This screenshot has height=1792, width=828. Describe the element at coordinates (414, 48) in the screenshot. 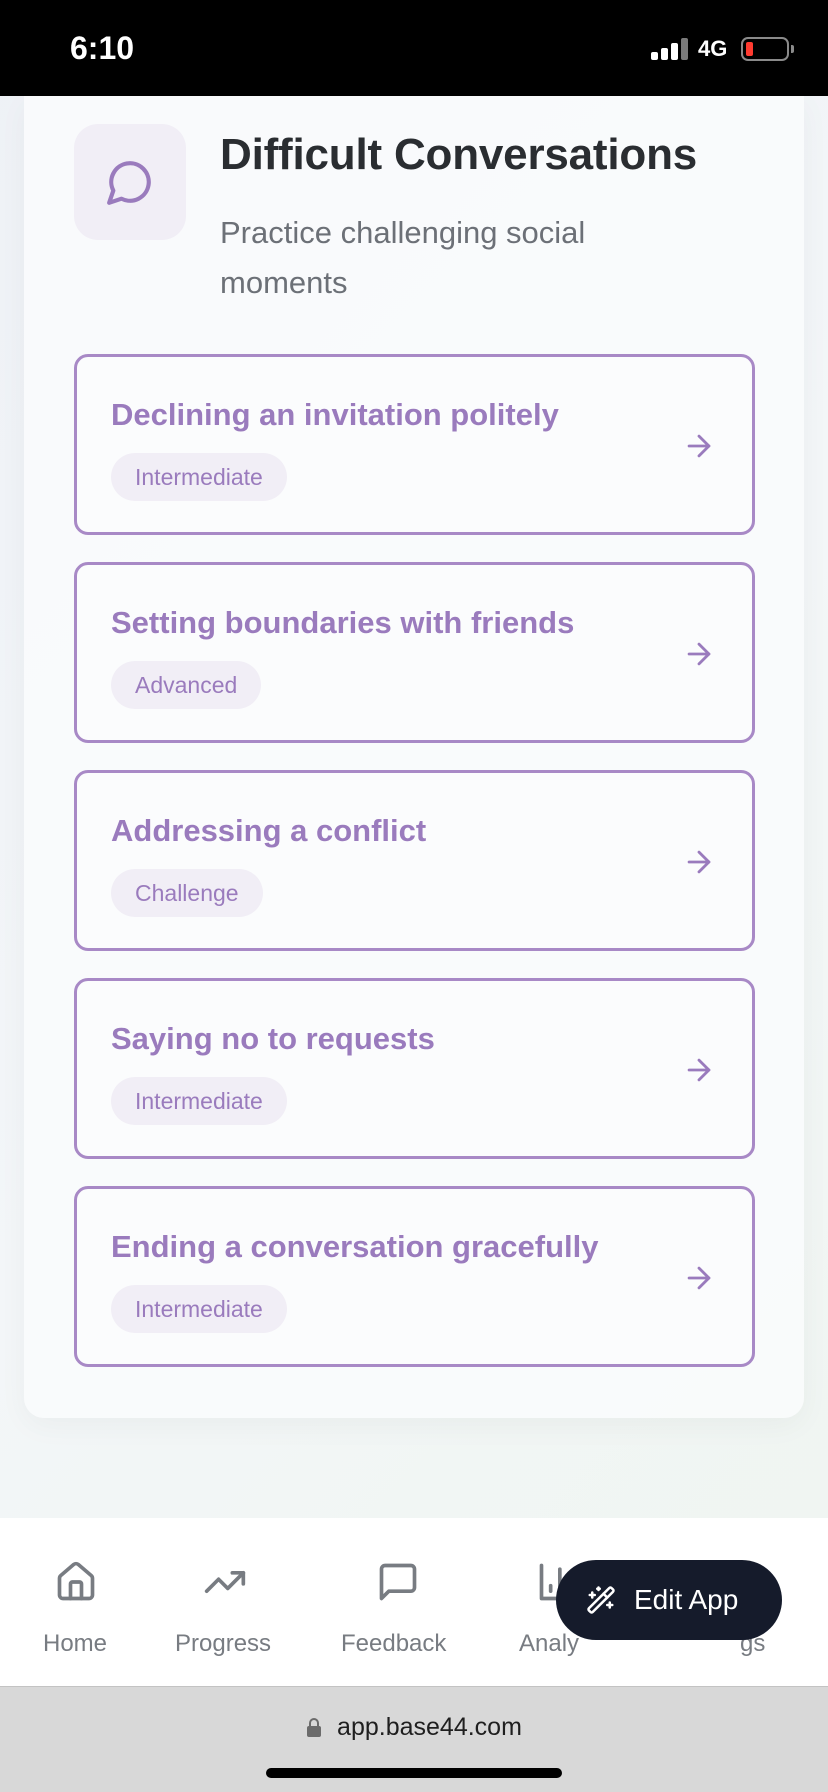

I see `status-bar: 6:10 4G` at that location.